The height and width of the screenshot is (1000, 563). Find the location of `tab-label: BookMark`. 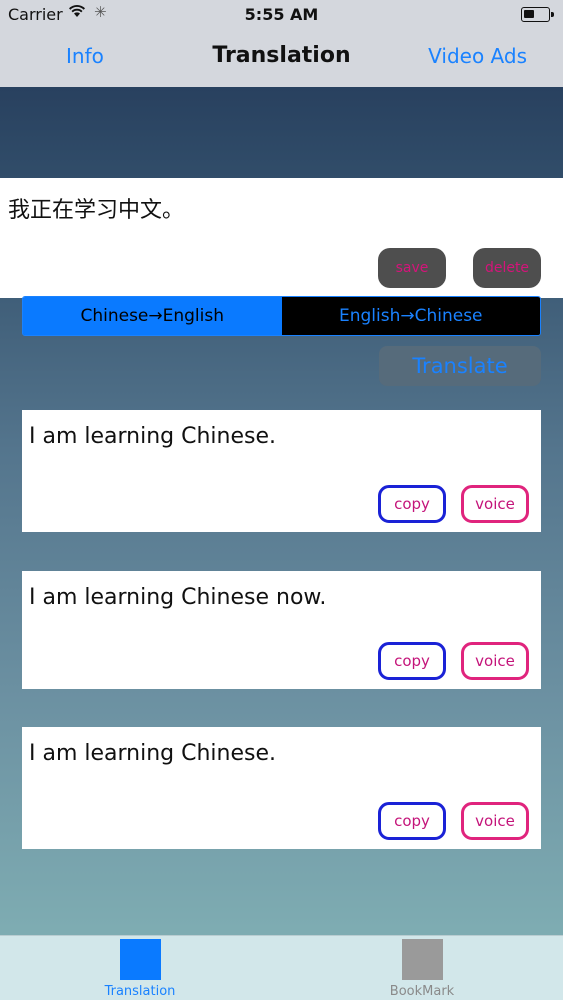

tab-label: BookMark is located at coordinates (422, 991).